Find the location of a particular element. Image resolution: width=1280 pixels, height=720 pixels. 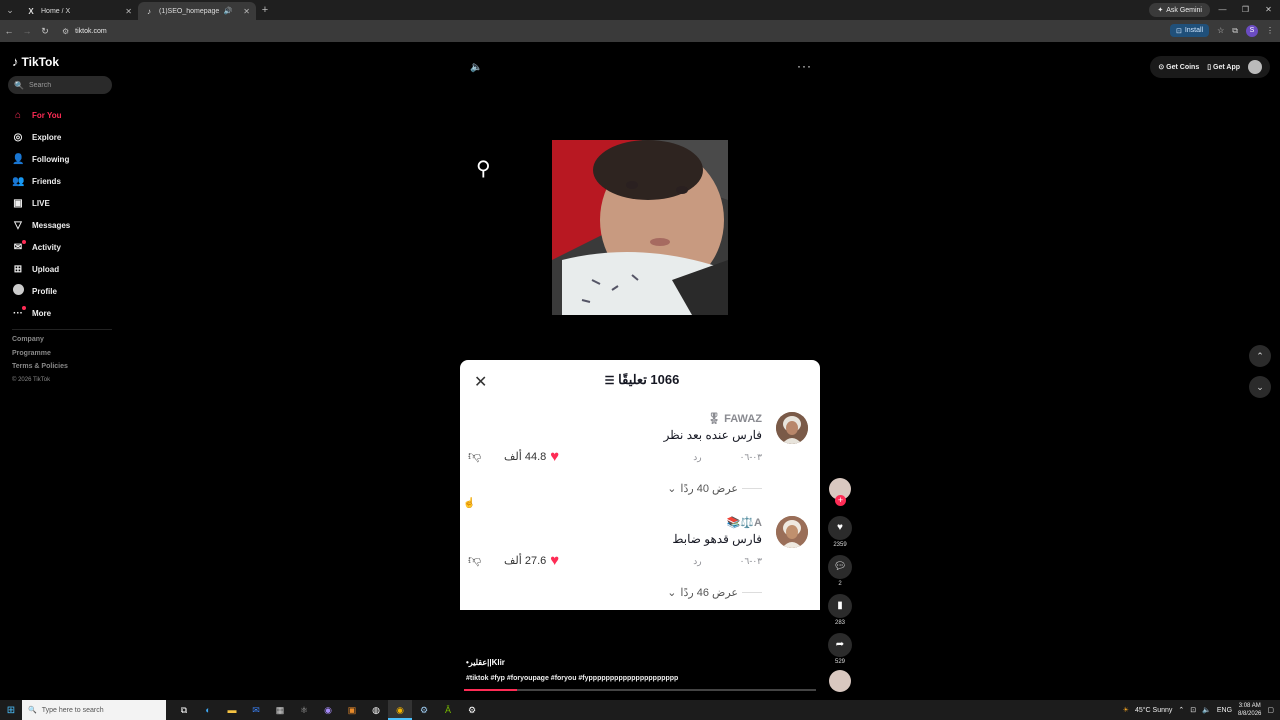

tray-chevron-icon: ⌃ is located at coordinates (1181, 710).